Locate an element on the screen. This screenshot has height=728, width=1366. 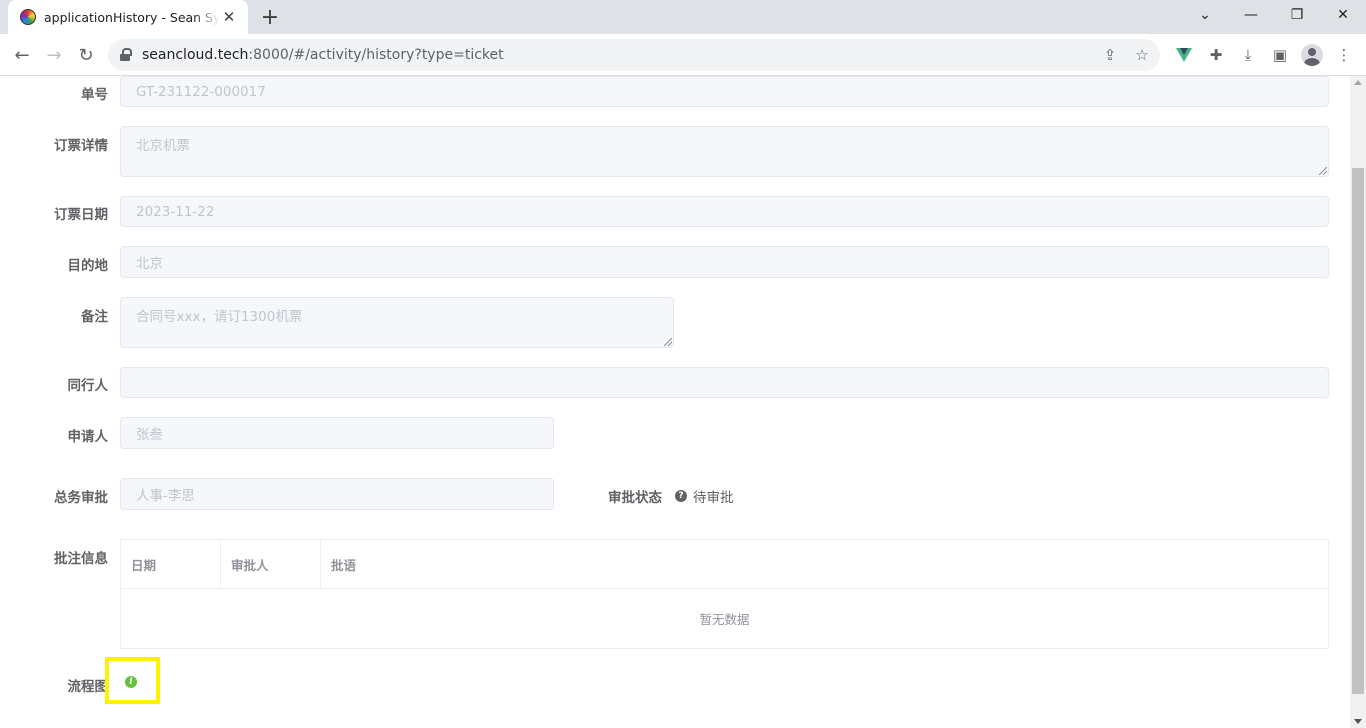
side-panel-icon: ▣ is located at coordinates (1280, 55).